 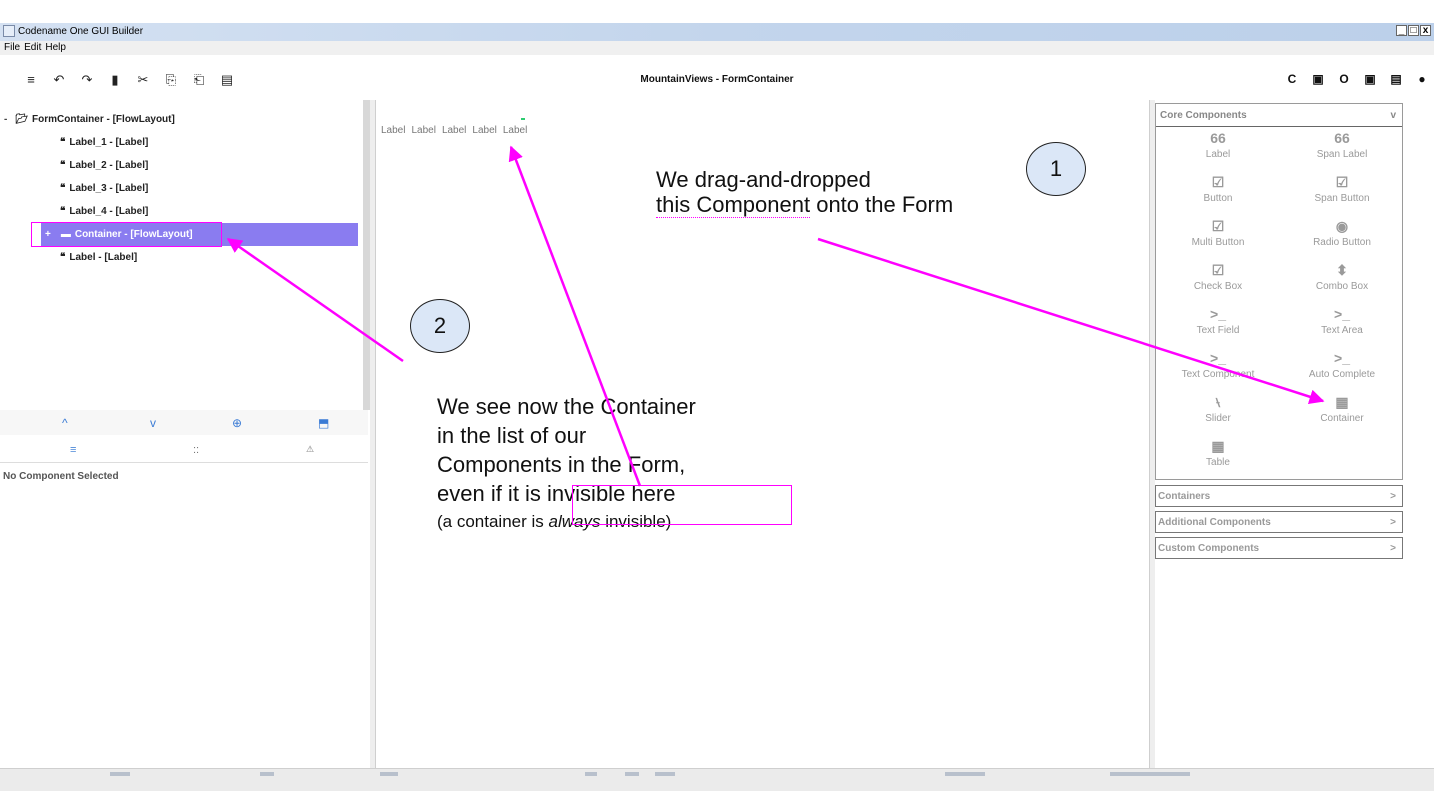 I want to click on arrow-to-palette-container, so click(x=1071, y=321).